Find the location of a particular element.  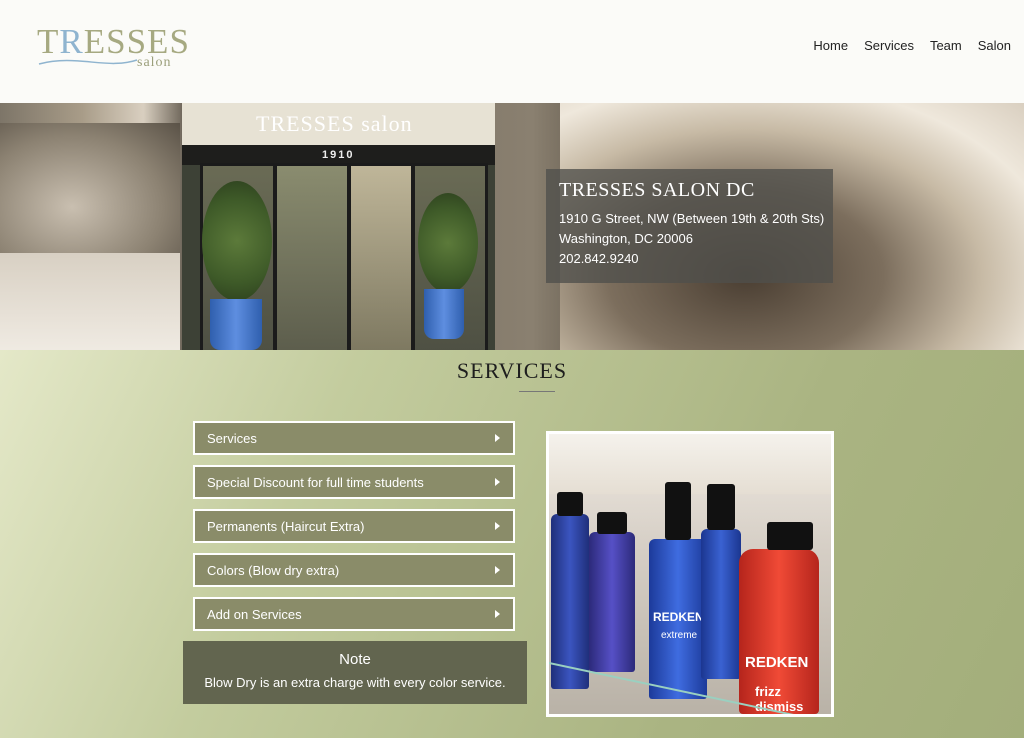

pot-left is located at coordinates (236, 324).